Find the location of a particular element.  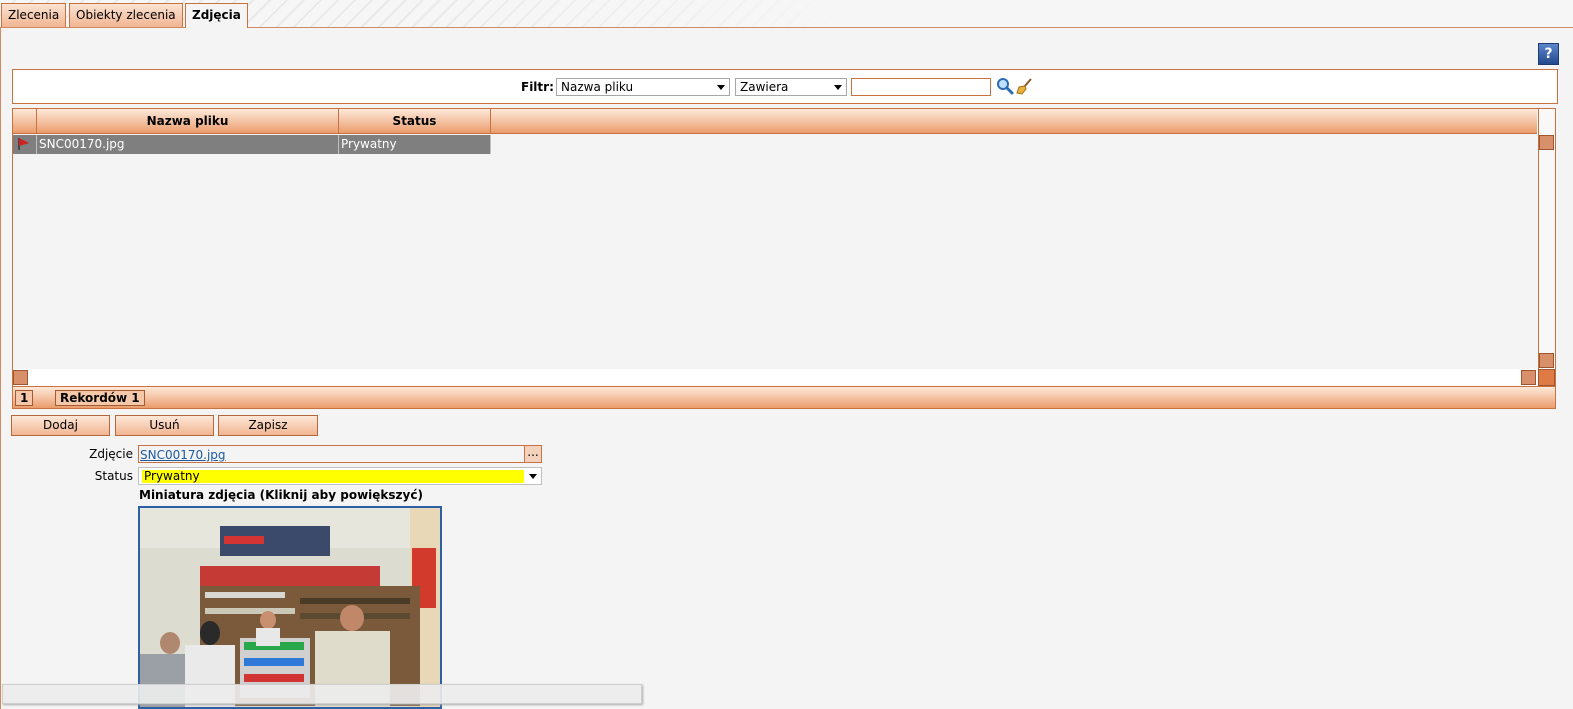

row-status: Prywatny is located at coordinates (415, 144).